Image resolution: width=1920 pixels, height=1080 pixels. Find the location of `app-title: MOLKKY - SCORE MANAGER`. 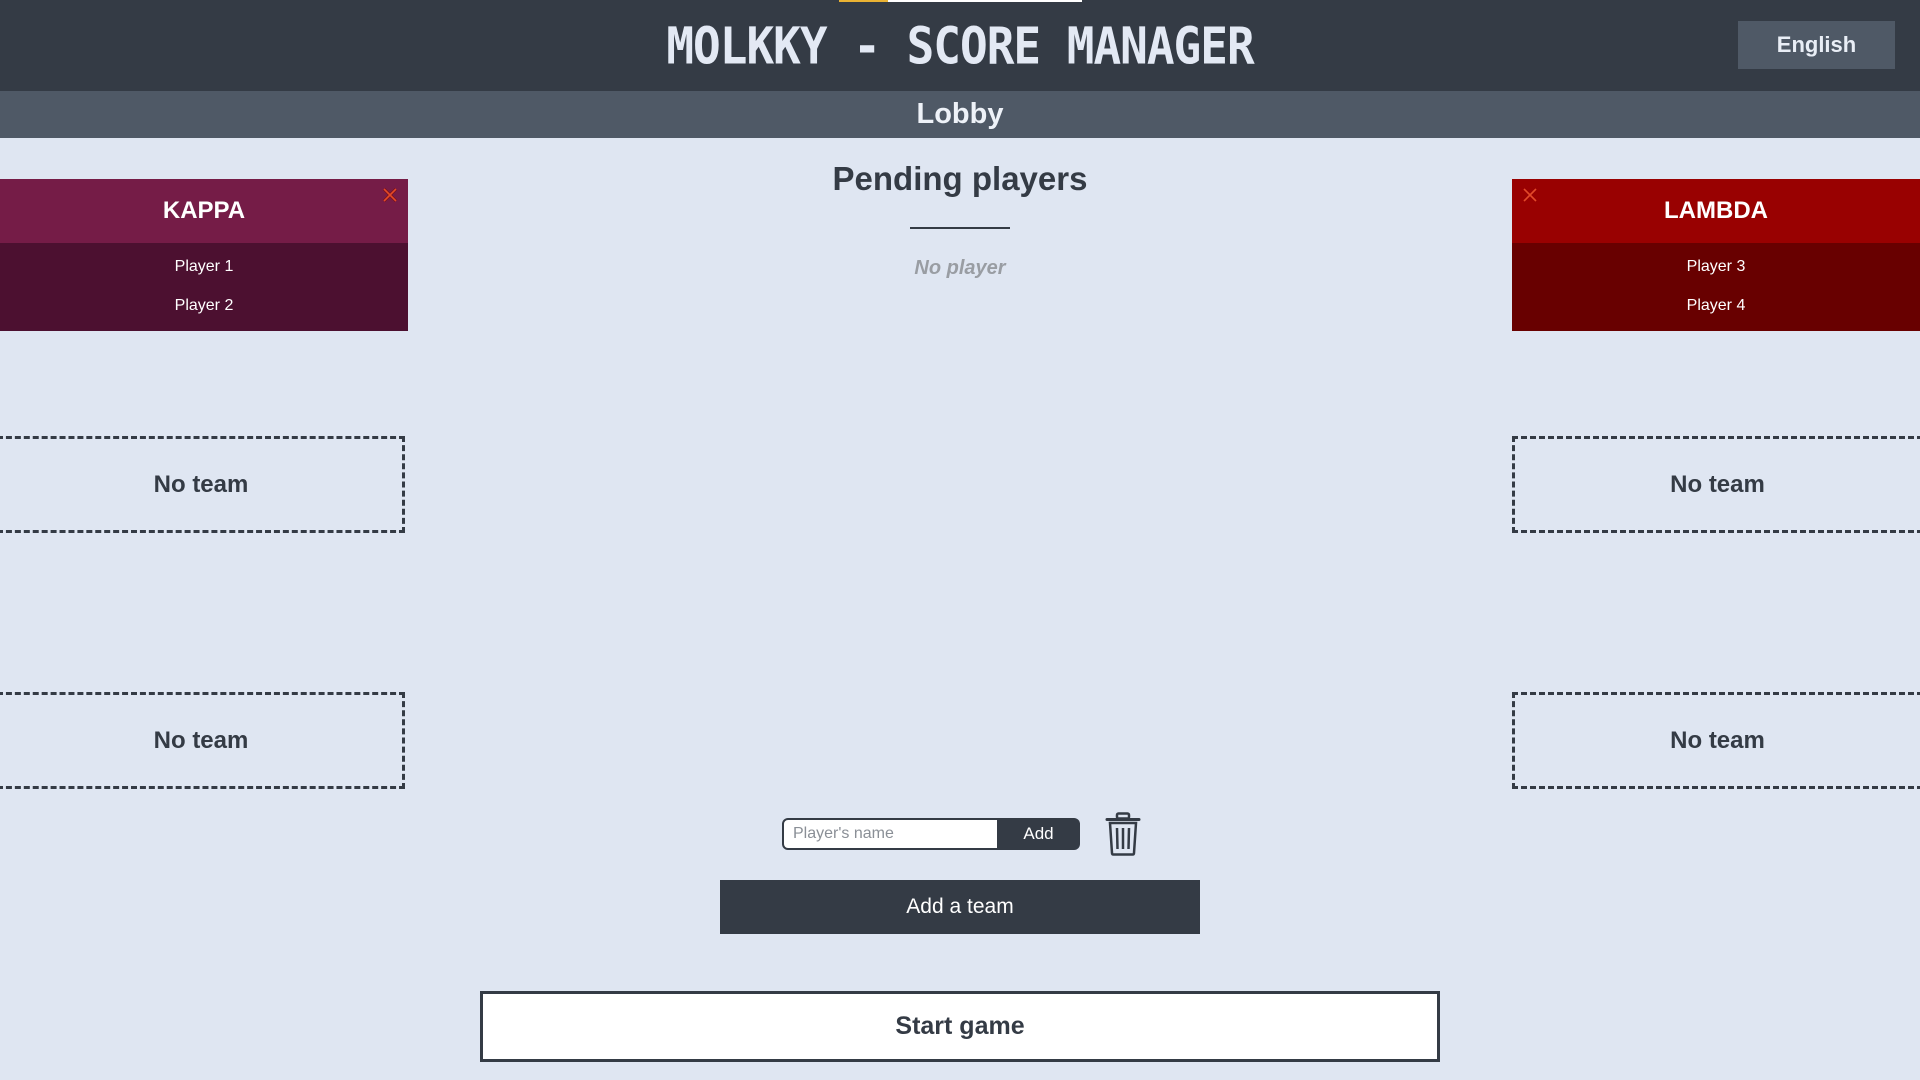

app-title: MOLKKY - SCORE MANAGER is located at coordinates (960, 46).